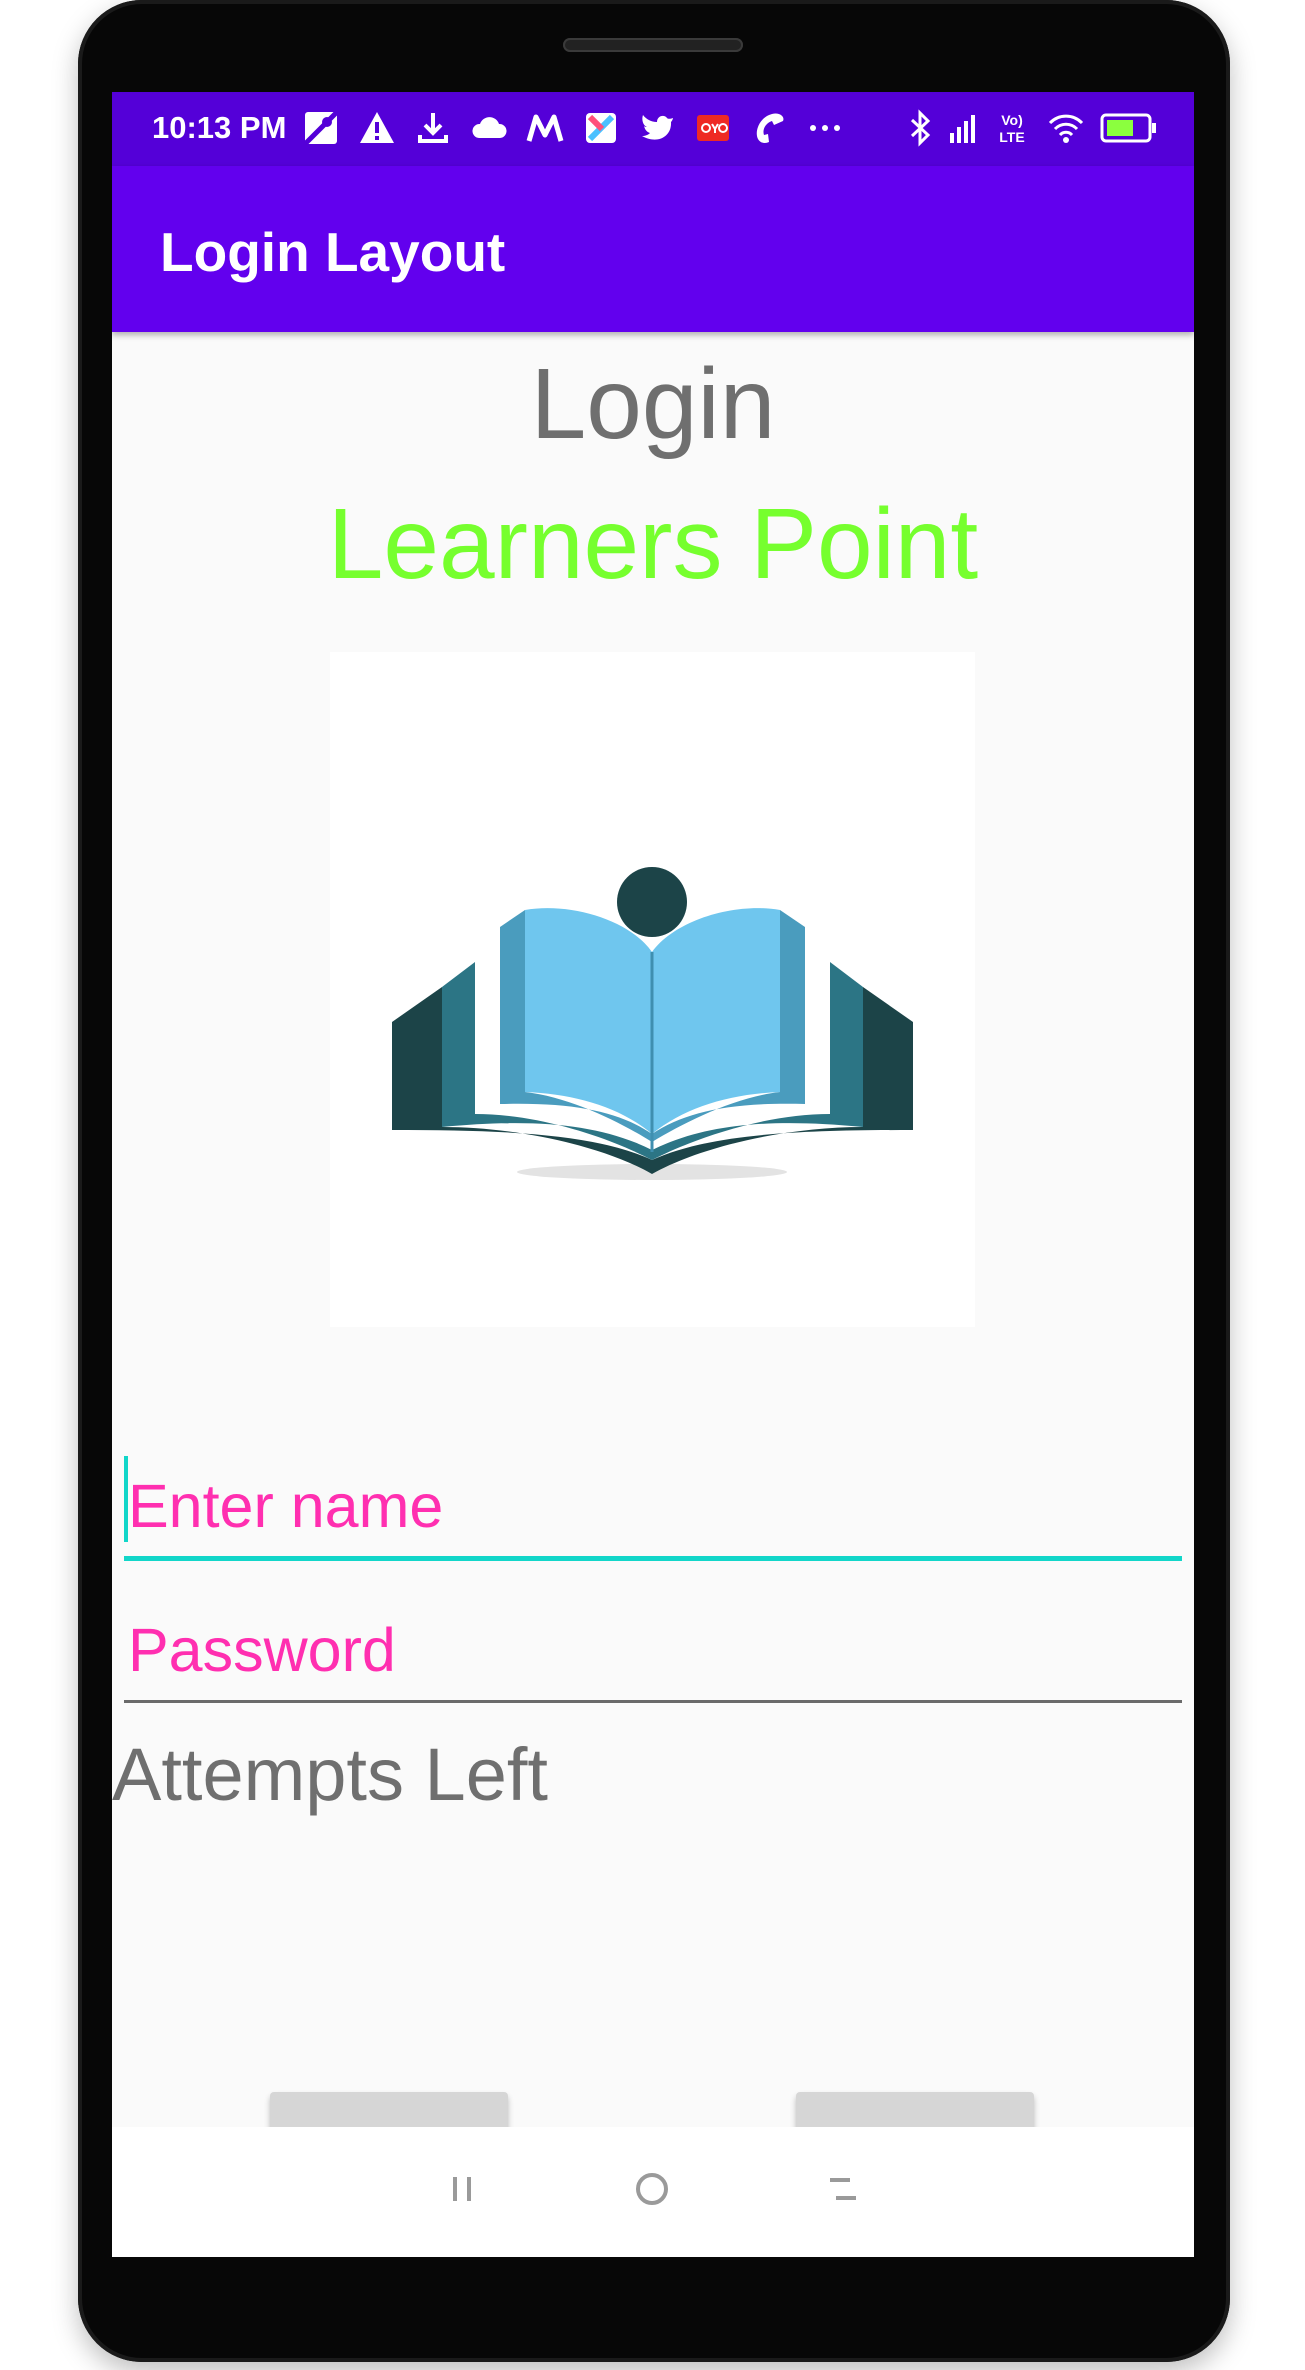  Describe the element at coordinates (921, 128) in the screenshot. I see `bluetooth-icon` at that location.